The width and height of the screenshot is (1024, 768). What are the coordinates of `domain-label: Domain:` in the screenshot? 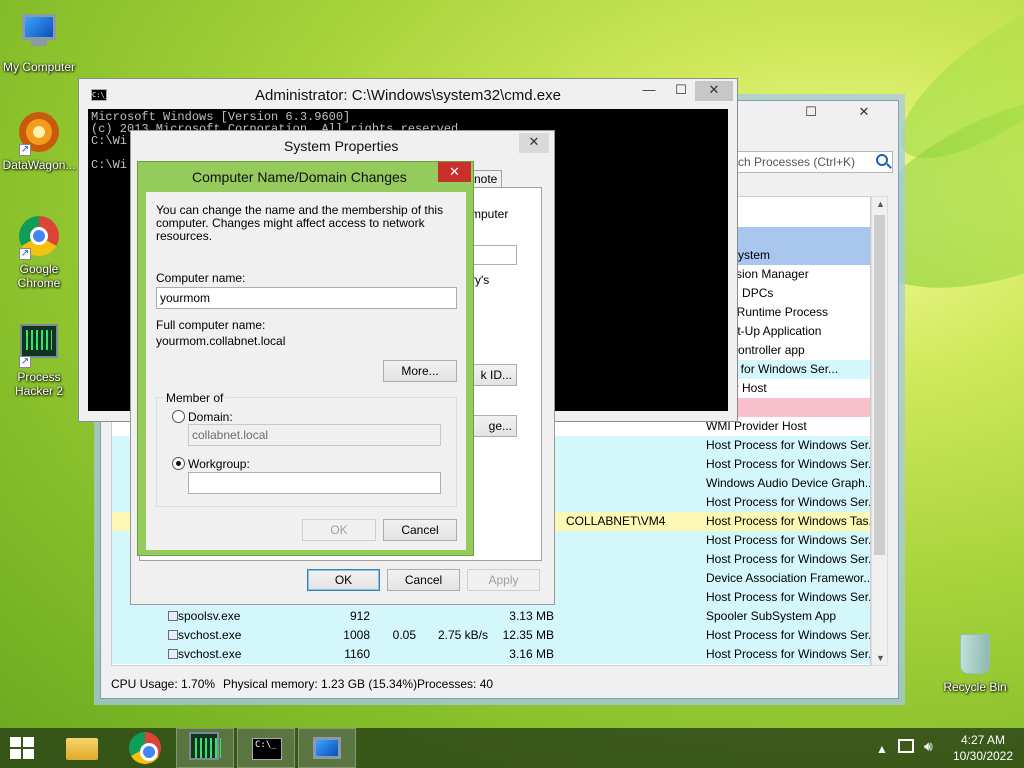 It's located at (210, 417).